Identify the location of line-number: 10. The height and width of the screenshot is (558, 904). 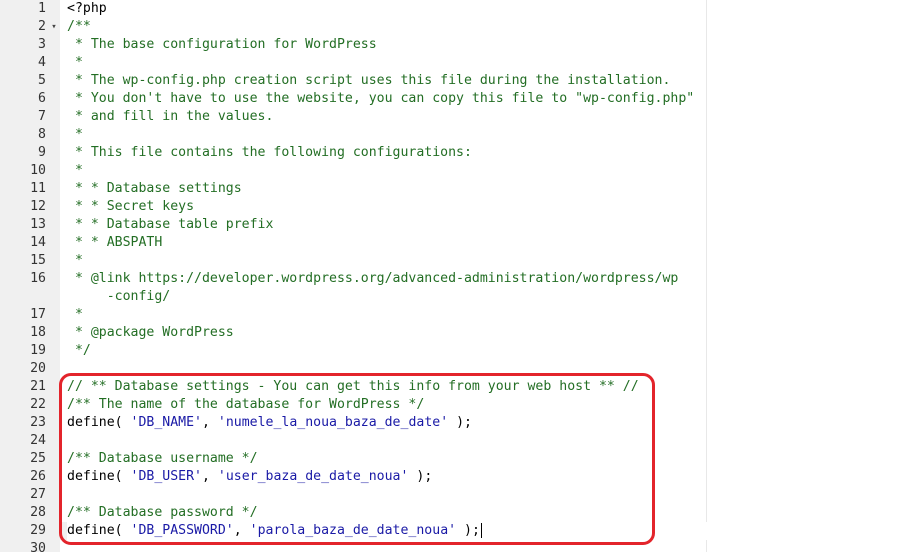
(38, 170).